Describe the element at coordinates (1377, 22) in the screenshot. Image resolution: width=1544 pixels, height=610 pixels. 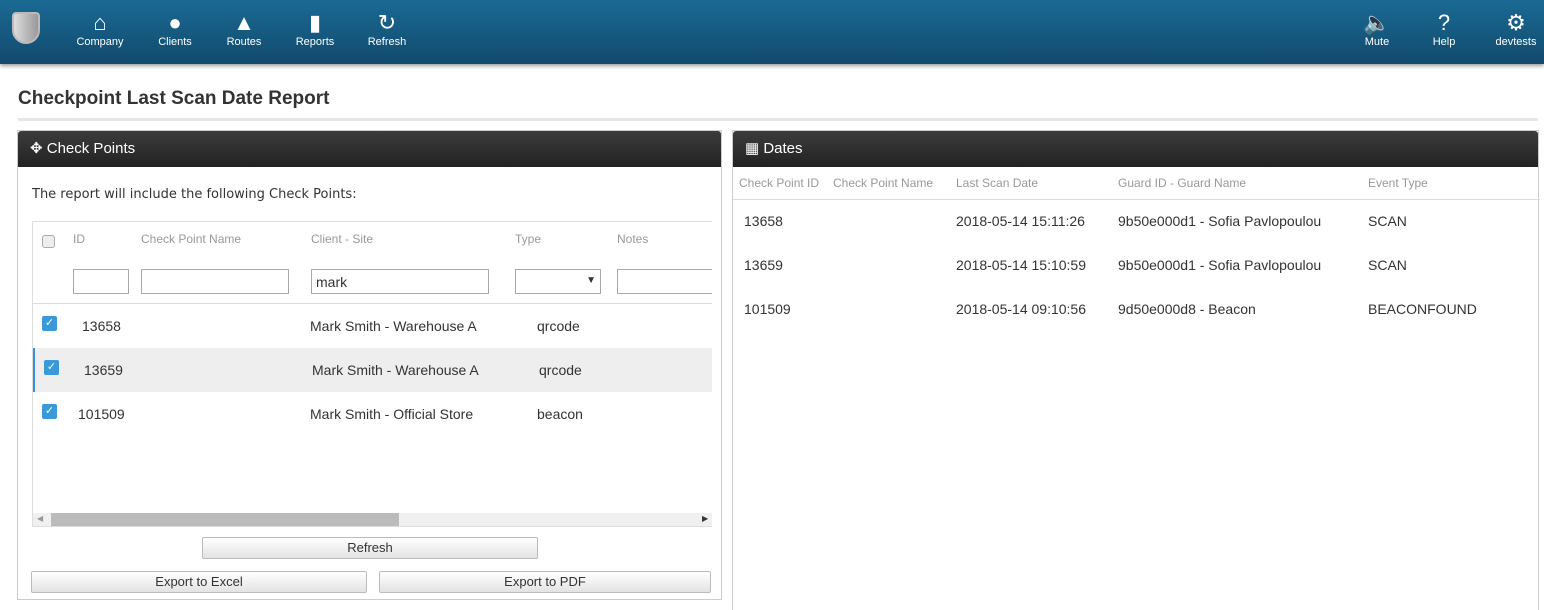
I see `volume-icon: 🔈` at that location.